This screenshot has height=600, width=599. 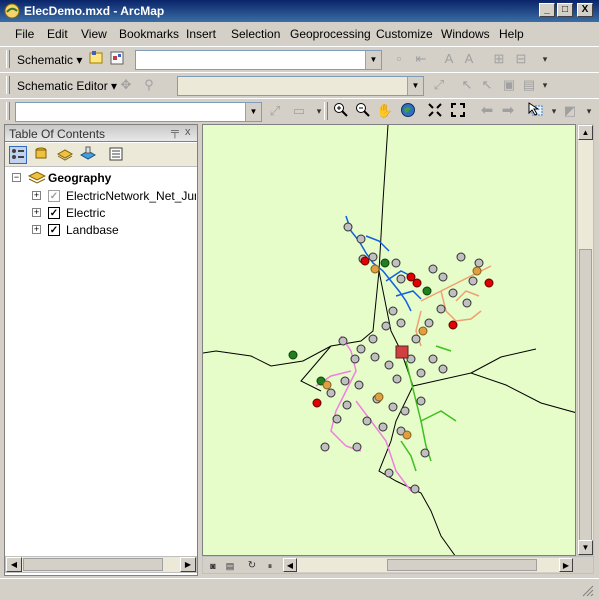 I want to click on menu-windows: Windows, so click(x=465, y=34).